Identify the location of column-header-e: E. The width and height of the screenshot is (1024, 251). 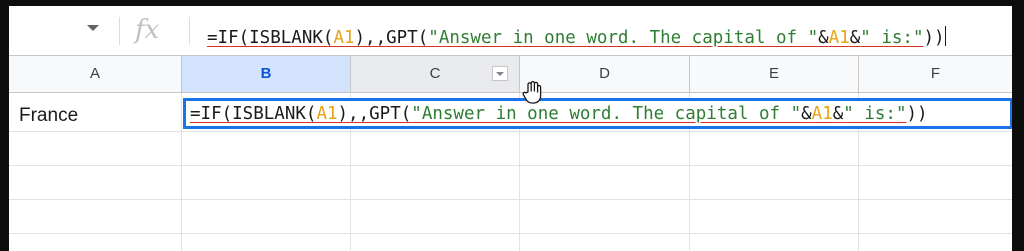
(774, 74).